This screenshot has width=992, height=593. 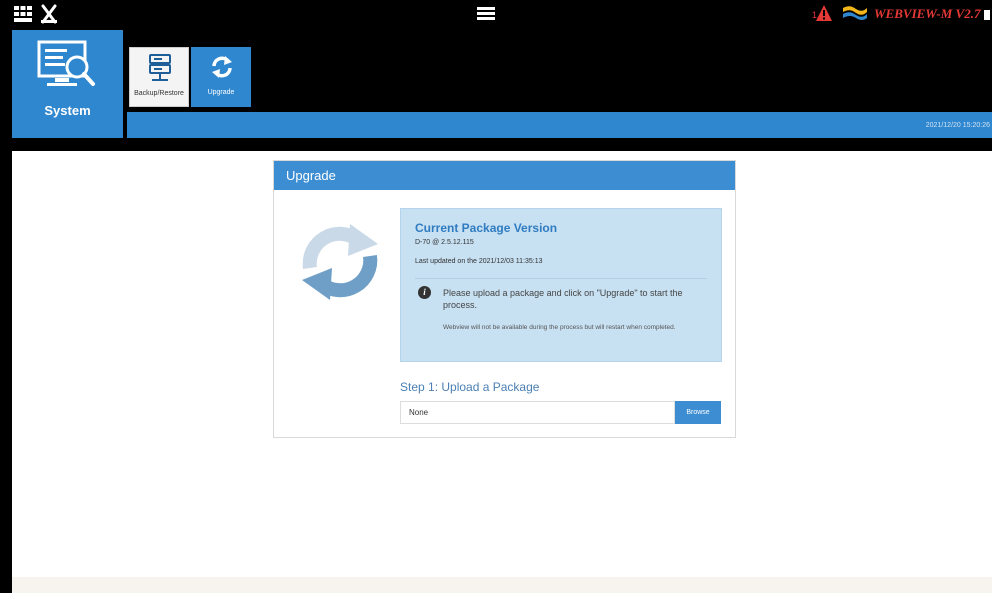 I want to click on upgrade-tile-label: Upgrade, so click(x=221, y=92).